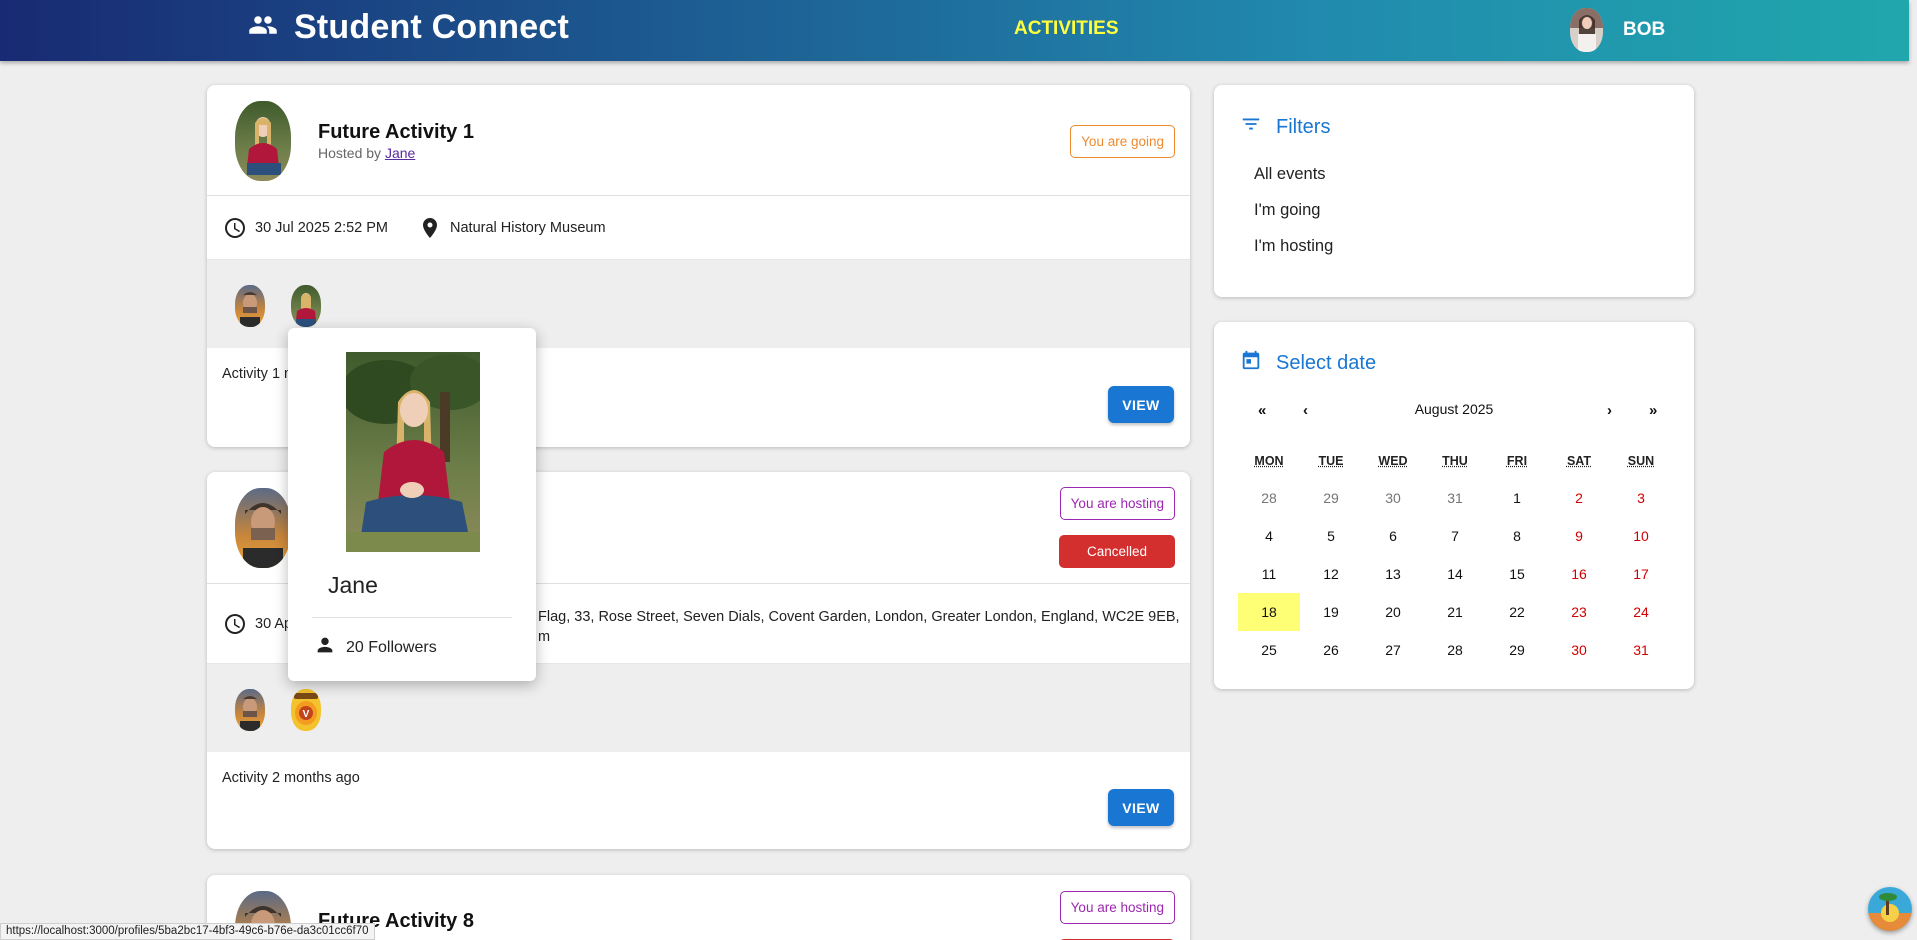 The image size is (1917, 940). Describe the element at coordinates (1644, 29) in the screenshot. I see `user-name: BOB` at that location.